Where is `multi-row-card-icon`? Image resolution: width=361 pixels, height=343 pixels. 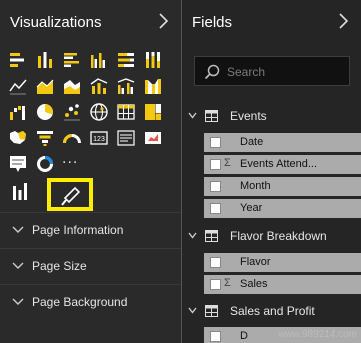
multi-row-card-icon is located at coordinates (153, 138).